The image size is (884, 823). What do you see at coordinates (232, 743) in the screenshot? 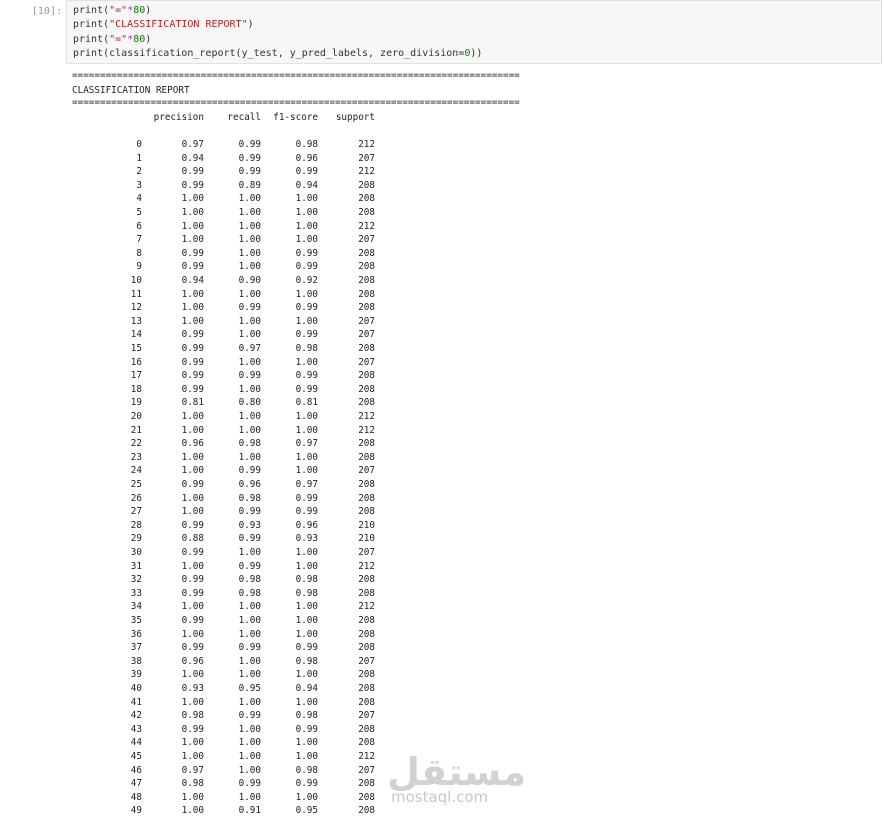
I see `report-row: 44 1.00 1.00 1.00 208` at bounding box center [232, 743].